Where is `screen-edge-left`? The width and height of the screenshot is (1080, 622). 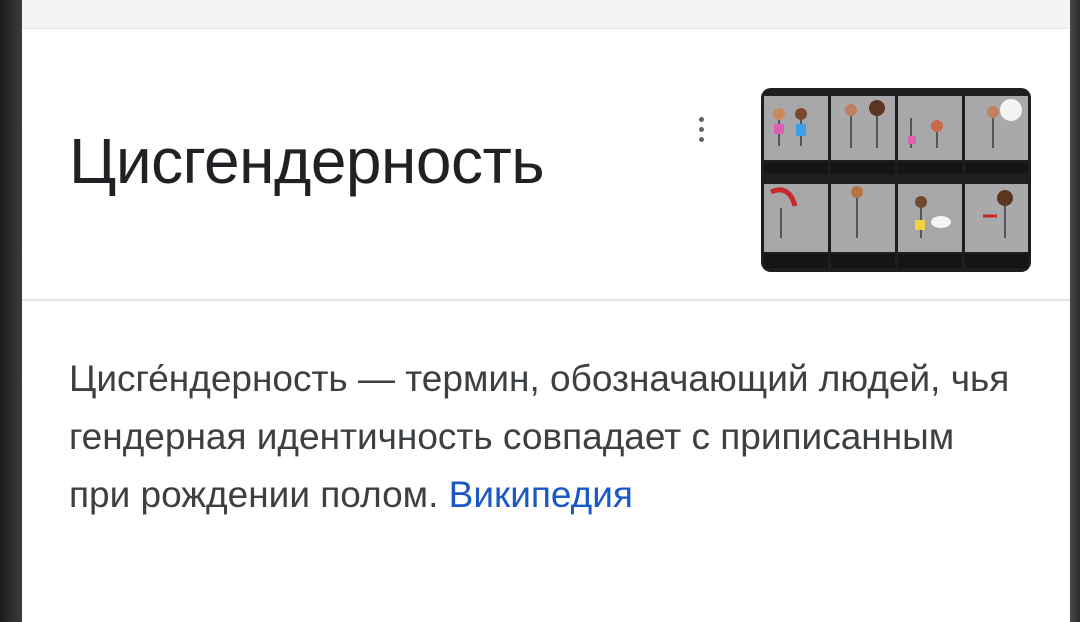
screen-edge-left is located at coordinates (11, 311).